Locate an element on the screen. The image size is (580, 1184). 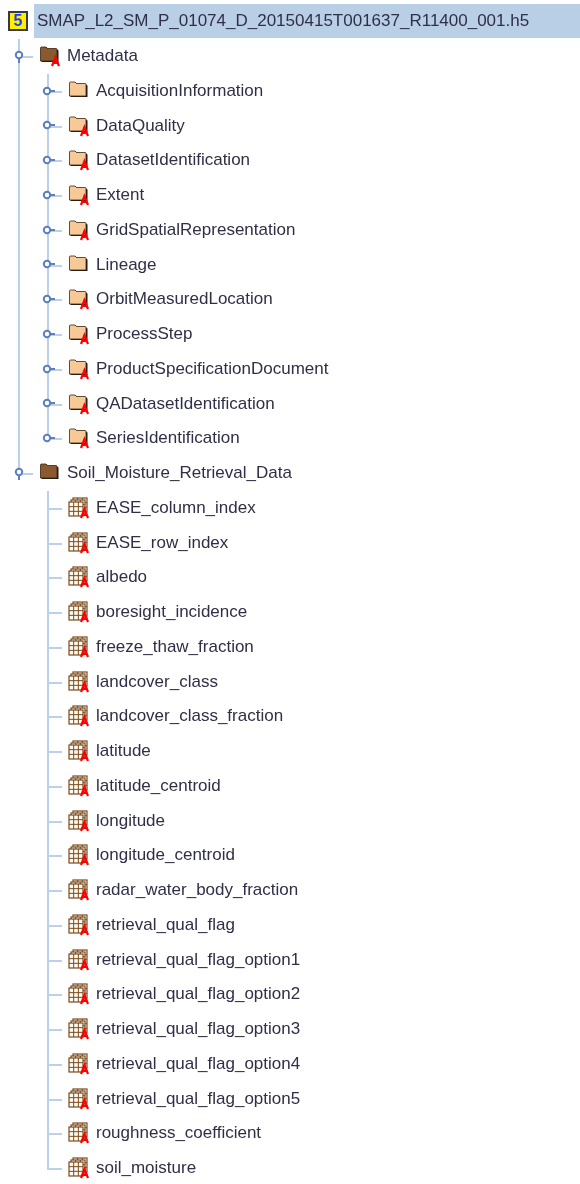
tree-item: ProcessStep is located at coordinates (145, 334).